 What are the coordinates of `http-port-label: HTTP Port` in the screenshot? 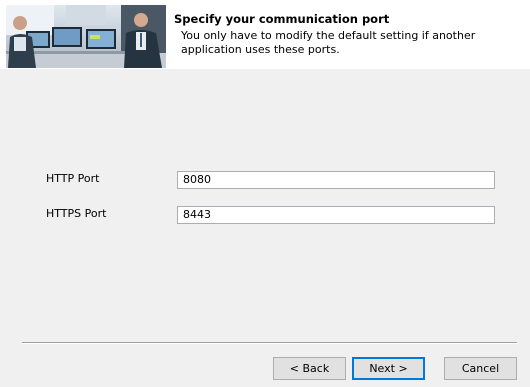 It's located at (73, 178).